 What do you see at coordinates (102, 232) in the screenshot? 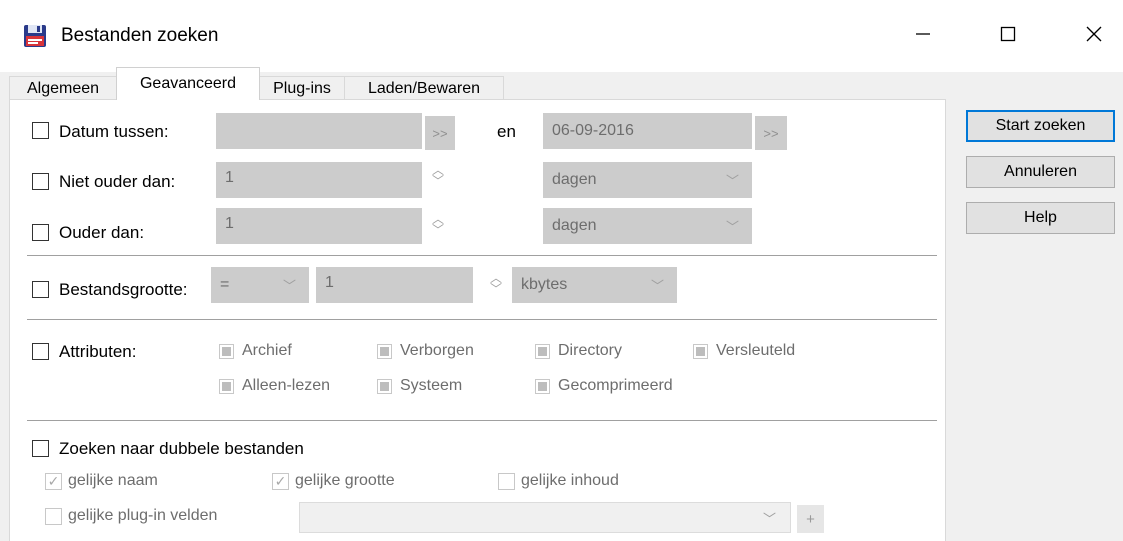
I see `older-label: Ouder dan:` at bounding box center [102, 232].